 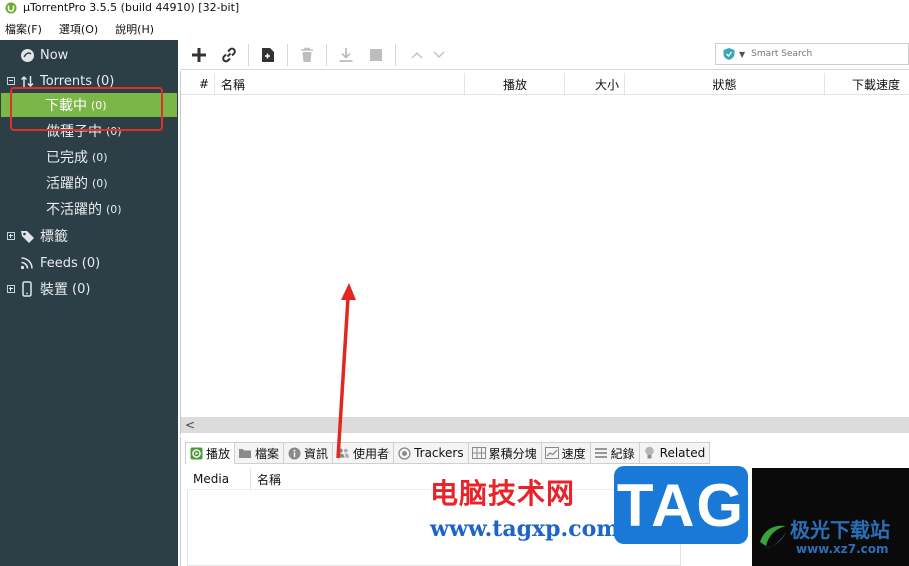 I want to click on tab-trackers: Trackers, so click(x=431, y=453).